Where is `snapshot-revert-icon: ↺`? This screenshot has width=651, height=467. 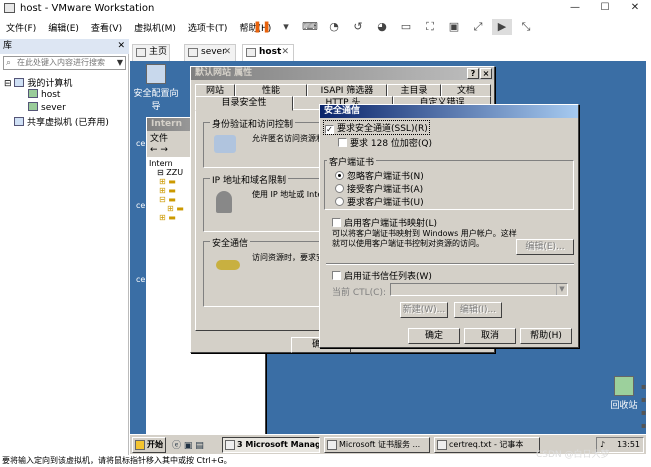 snapshot-revert-icon: ↺ is located at coordinates (358, 27).